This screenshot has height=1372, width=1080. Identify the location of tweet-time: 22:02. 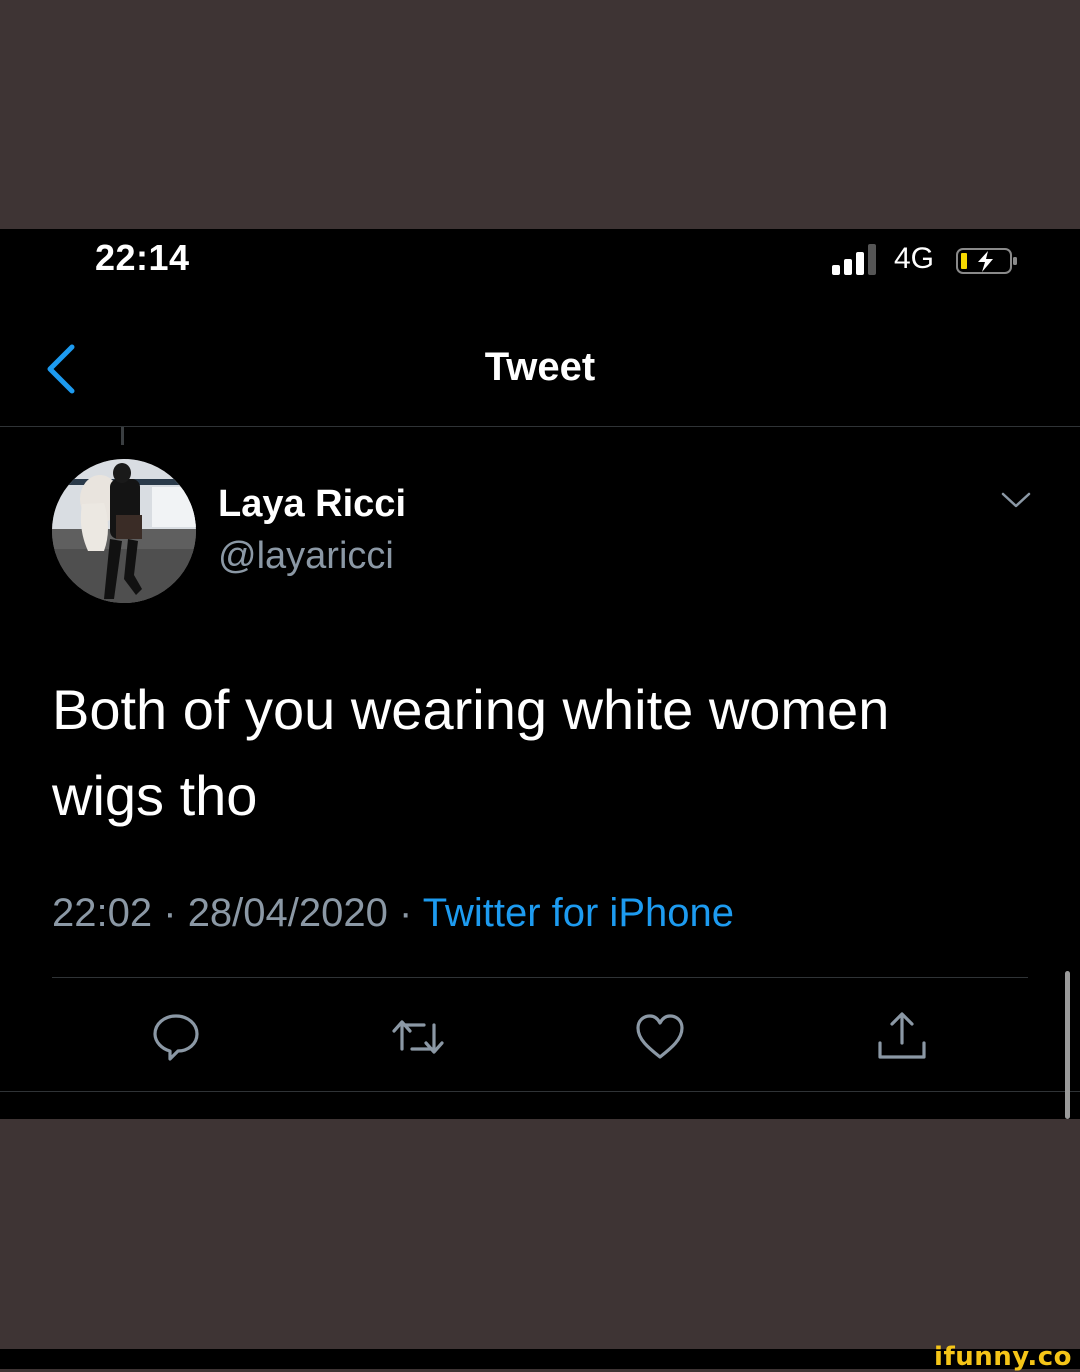
(102, 913).